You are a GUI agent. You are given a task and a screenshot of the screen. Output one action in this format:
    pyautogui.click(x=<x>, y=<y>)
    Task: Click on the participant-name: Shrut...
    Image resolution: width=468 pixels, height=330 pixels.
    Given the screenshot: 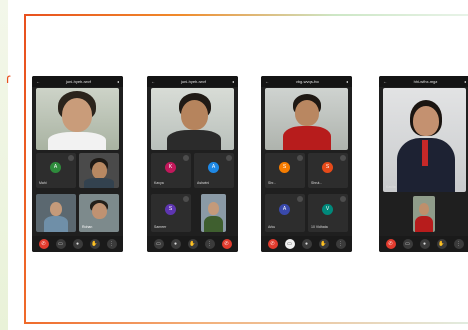 What is the action you would take?
    pyautogui.click(x=317, y=183)
    